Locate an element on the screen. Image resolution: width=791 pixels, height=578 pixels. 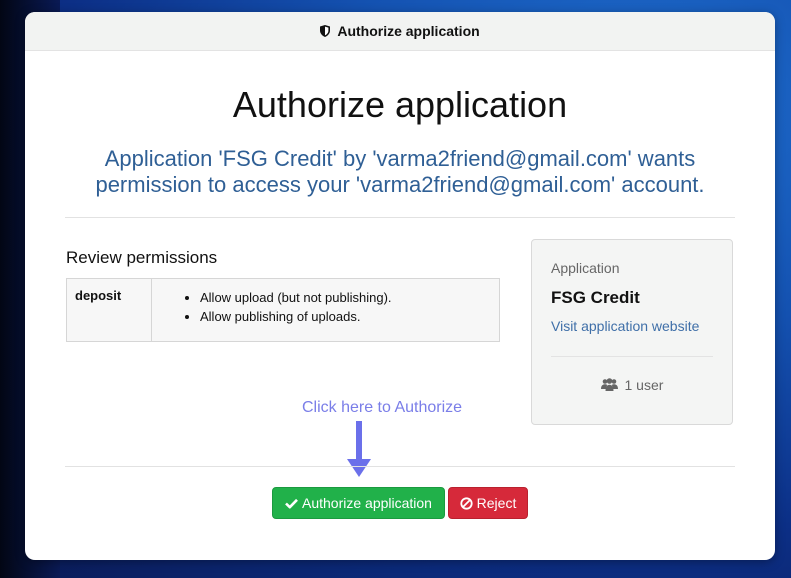
window-title: Authorize application is located at coordinates (408, 31).